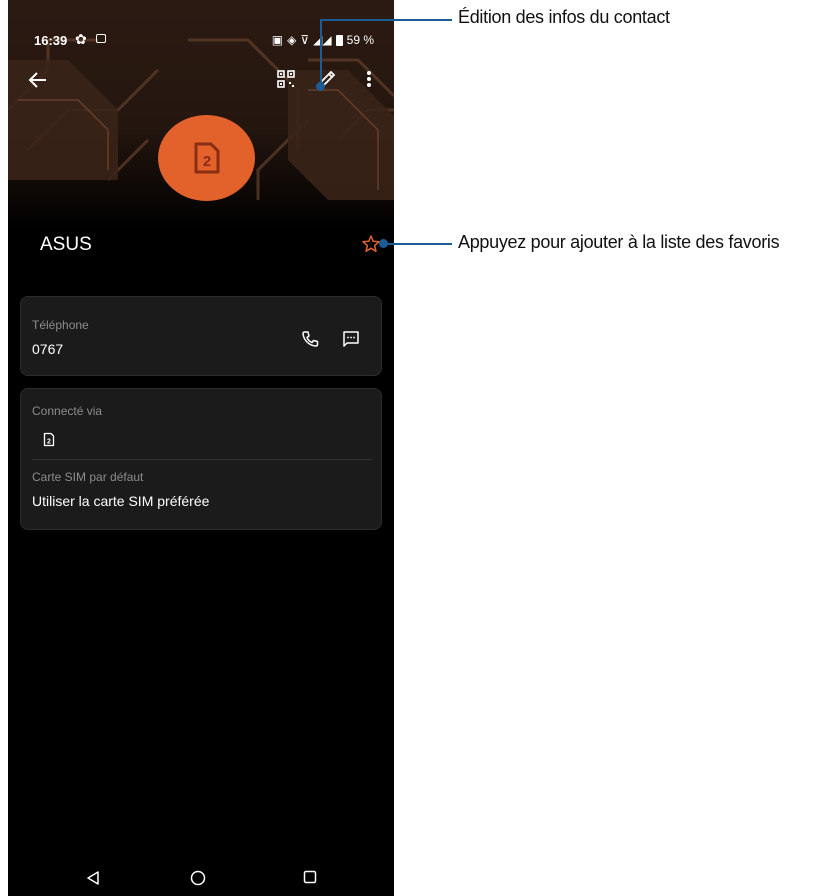  I want to click on contact-avatar: 2, so click(206, 158).